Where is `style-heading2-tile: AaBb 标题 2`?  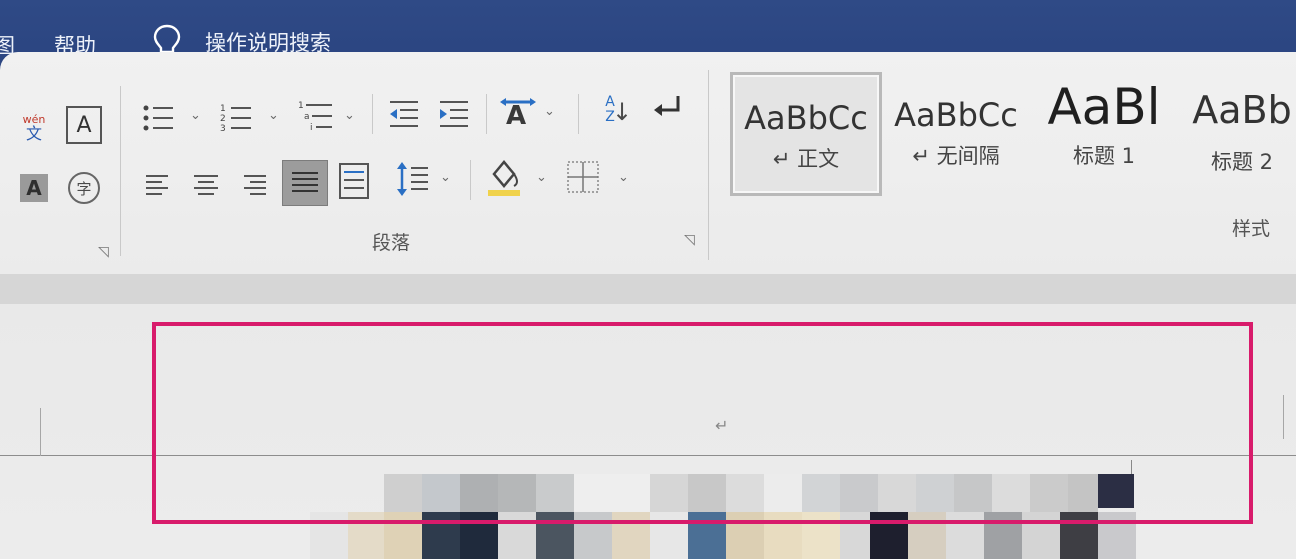 style-heading2-tile: AaBb 标题 2 is located at coordinates (1242, 131).